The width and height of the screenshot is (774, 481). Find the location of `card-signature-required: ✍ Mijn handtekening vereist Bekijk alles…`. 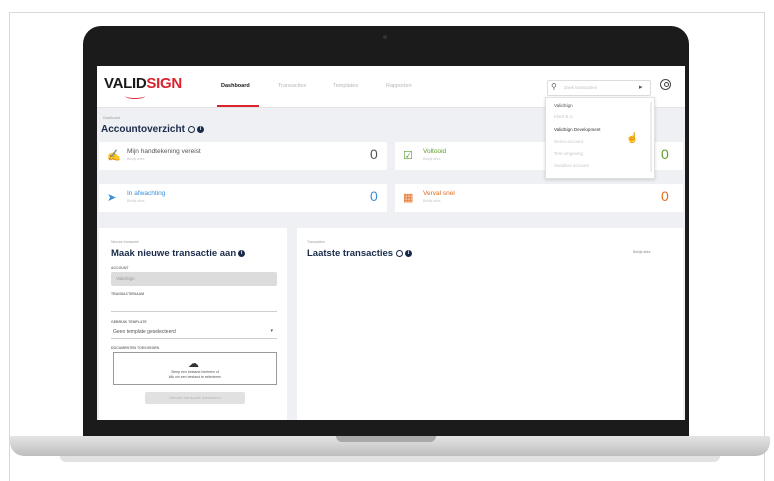

card-signature-required: ✍ Mijn handtekening vereist Bekijk alles… is located at coordinates (243, 156).